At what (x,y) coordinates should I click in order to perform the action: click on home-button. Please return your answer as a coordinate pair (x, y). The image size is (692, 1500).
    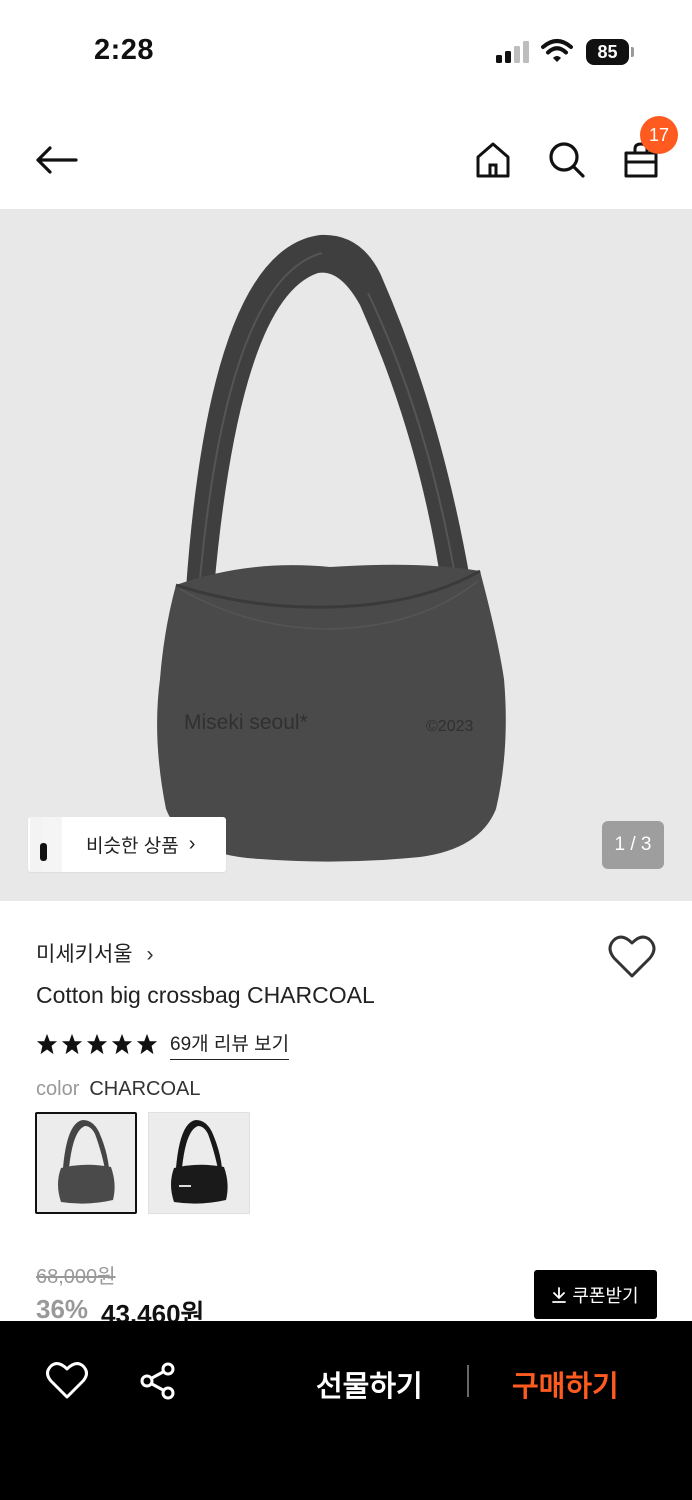
    Looking at the image, I should click on (493, 160).